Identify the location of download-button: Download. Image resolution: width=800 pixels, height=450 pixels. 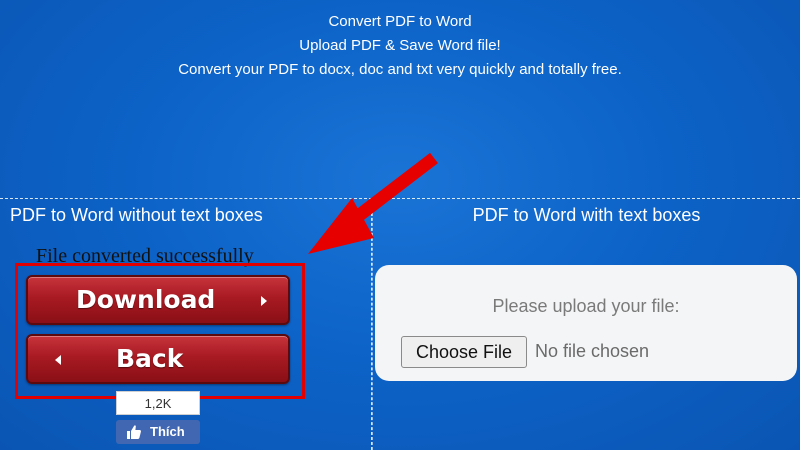
(158, 300).